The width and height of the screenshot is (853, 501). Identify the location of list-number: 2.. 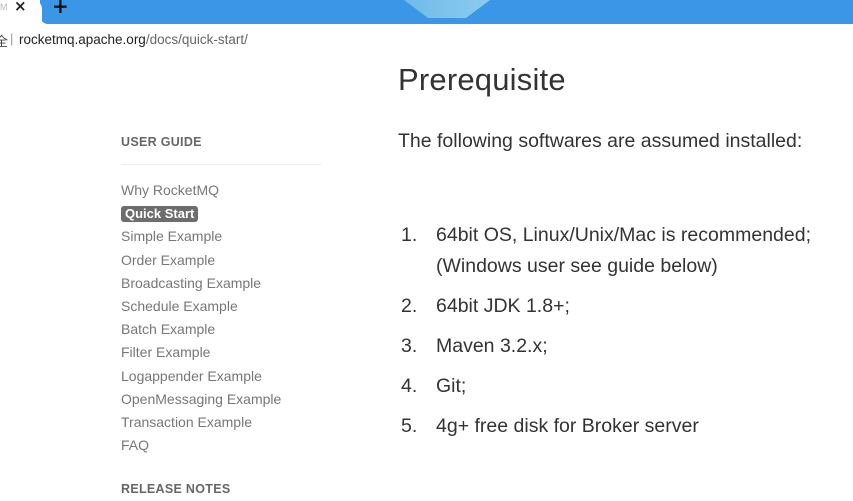
(409, 306).